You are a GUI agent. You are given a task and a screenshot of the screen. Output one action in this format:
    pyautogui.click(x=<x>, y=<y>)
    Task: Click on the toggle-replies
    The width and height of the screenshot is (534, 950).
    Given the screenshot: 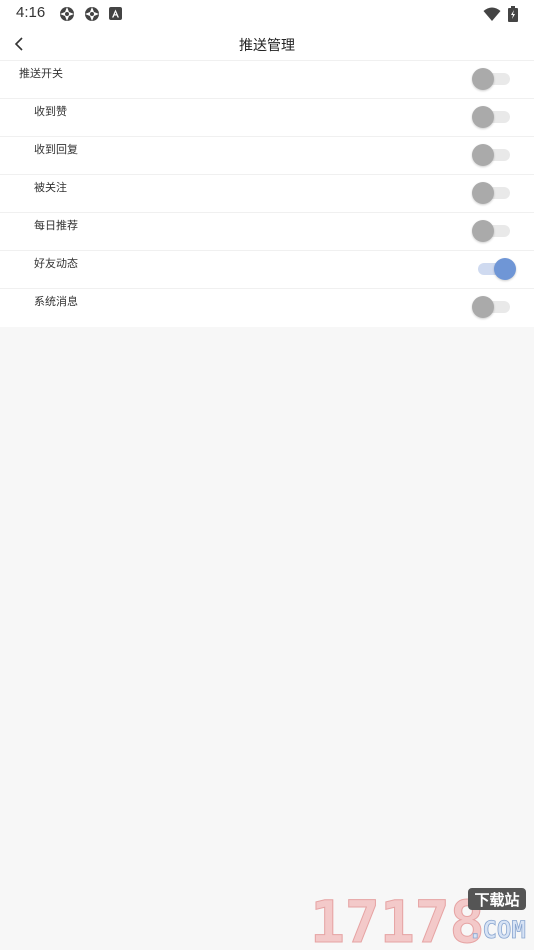 What is the action you would take?
    pyautogui.click(x=493, y=155)
    